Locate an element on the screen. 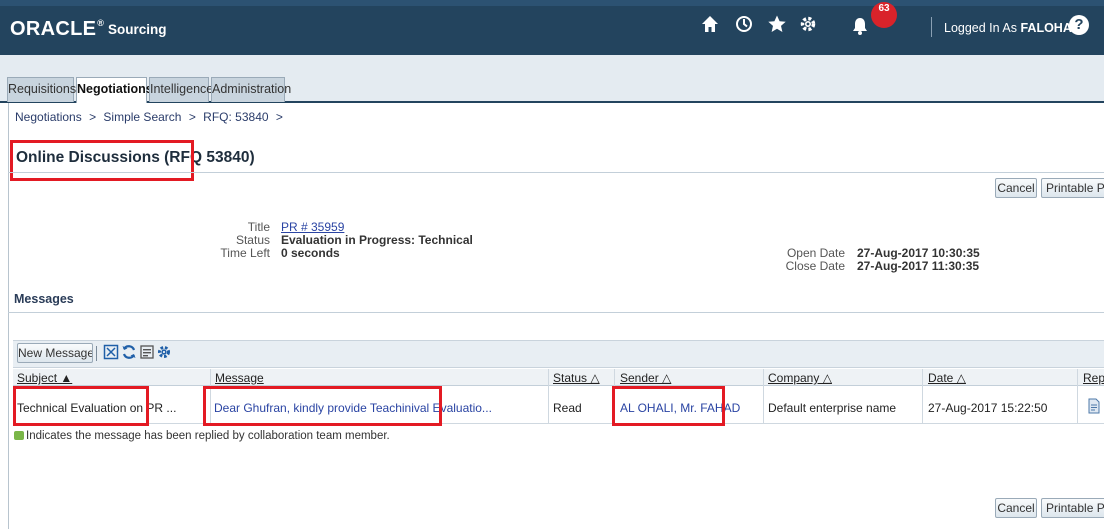  title-divider is located at coordinates (556, 172).